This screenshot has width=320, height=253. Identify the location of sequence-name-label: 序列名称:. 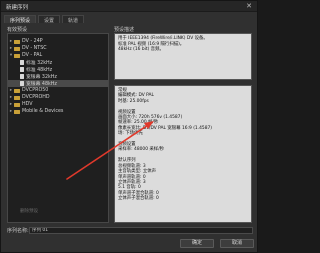
(18, 230).